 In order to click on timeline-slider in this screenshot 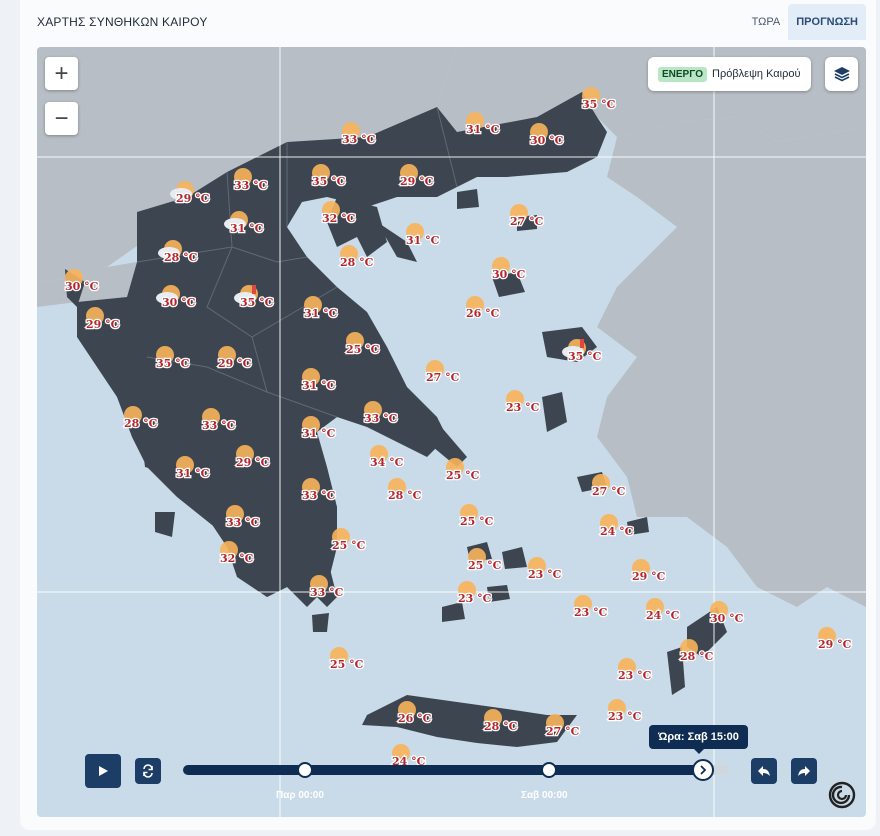, I will do `click(456, 770)`.